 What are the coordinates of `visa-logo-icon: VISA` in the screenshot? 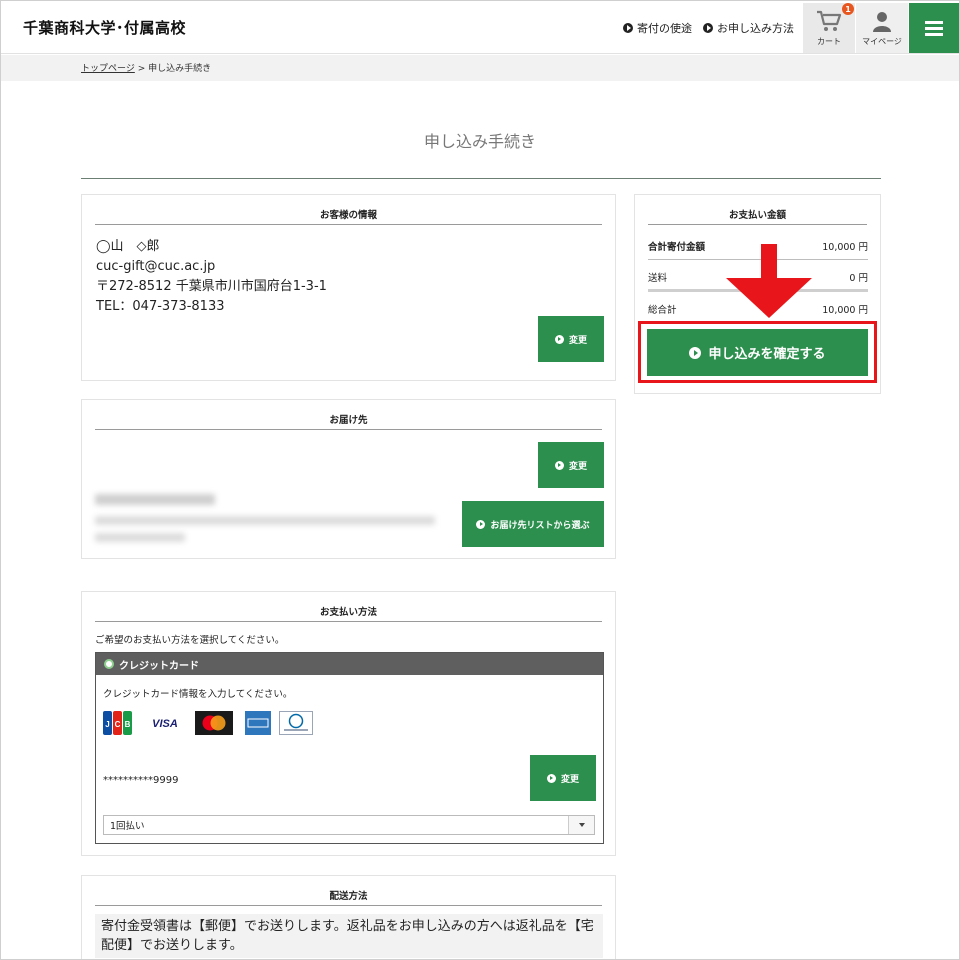 It's located at (165, 724).